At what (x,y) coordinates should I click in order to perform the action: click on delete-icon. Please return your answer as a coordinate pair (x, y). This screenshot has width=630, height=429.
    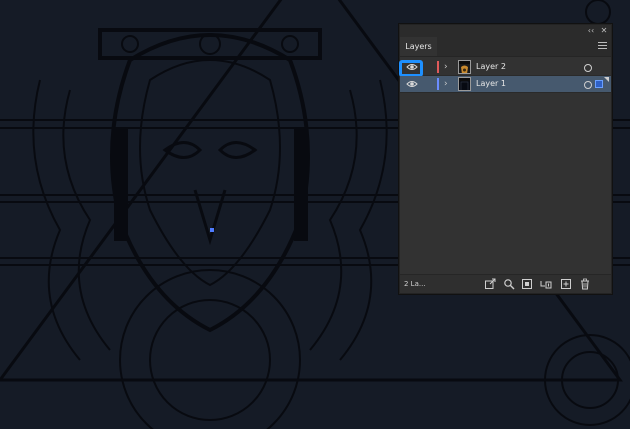
    Looking at the image, I should click on (585, 284).